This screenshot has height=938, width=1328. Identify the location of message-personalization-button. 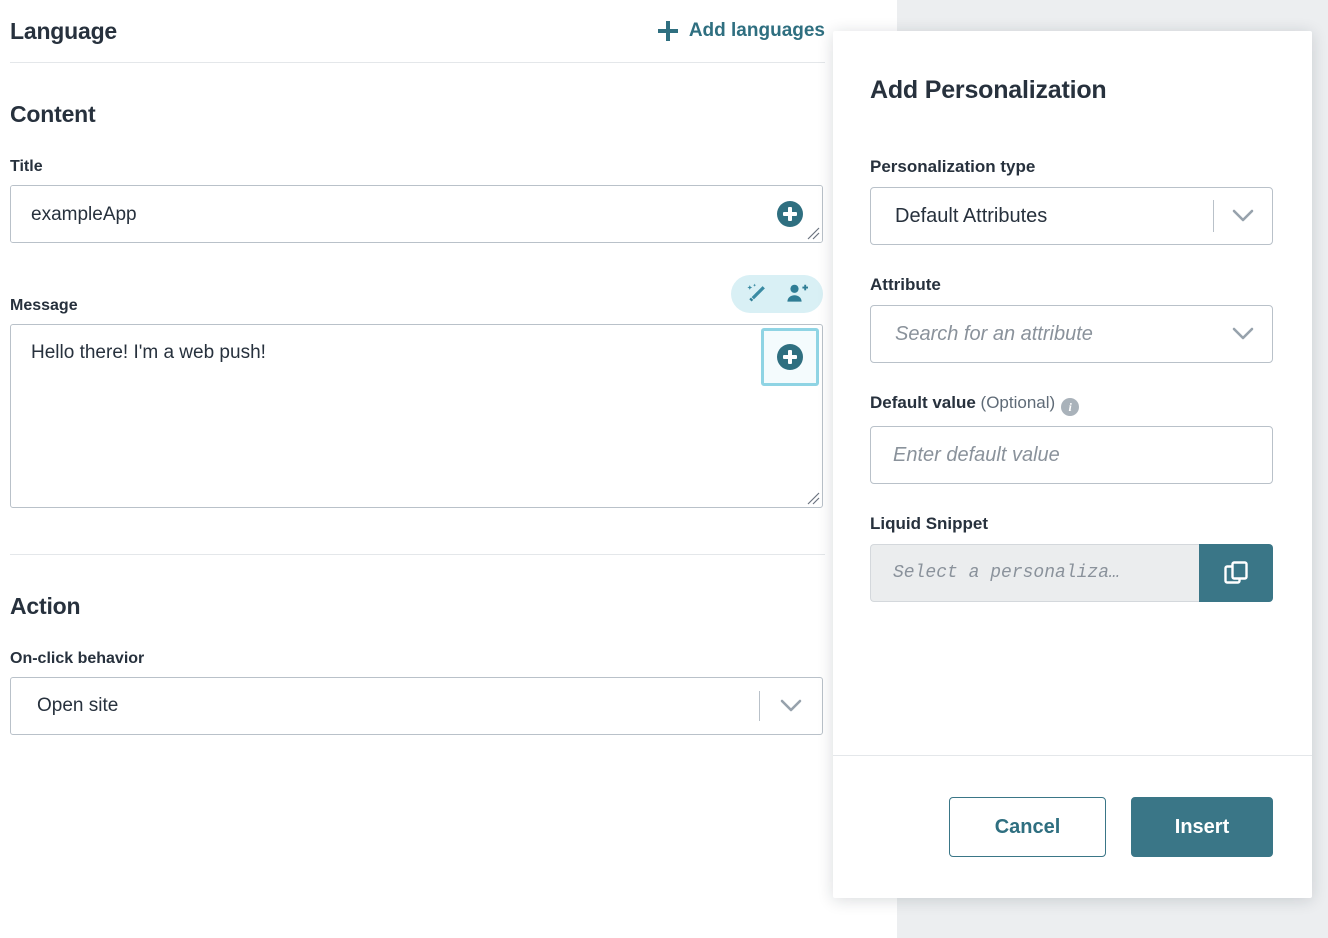
(790, 357).